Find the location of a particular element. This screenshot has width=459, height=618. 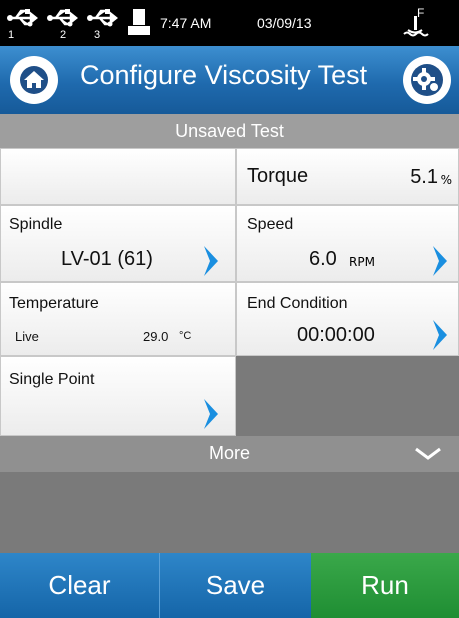

temperature-label: Temperature is located at coordinates (54, 303).